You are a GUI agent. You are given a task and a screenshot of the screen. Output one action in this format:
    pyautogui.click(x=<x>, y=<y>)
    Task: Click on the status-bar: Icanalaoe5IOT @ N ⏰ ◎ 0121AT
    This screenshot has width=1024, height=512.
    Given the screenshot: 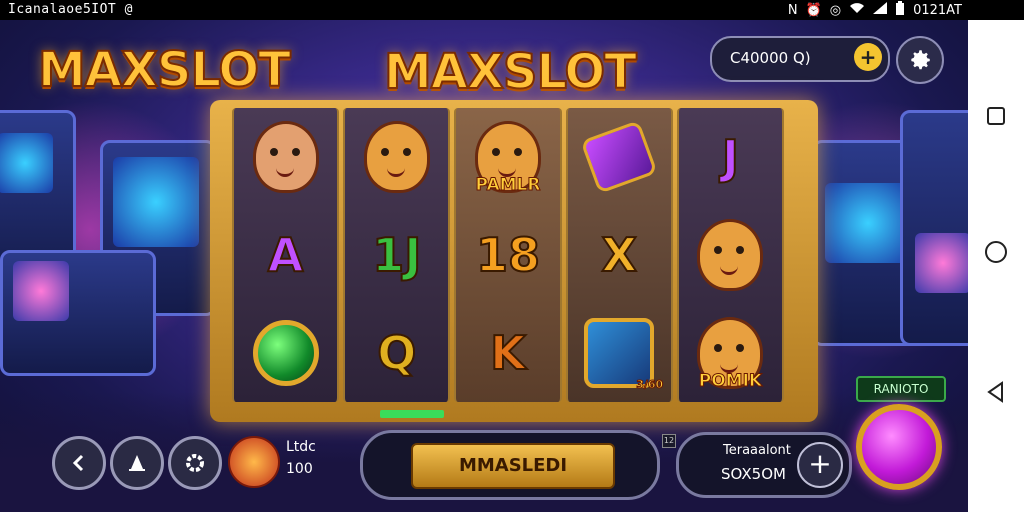 What is the action you would take?
    pyautogui.click(x=512, y=10)
    